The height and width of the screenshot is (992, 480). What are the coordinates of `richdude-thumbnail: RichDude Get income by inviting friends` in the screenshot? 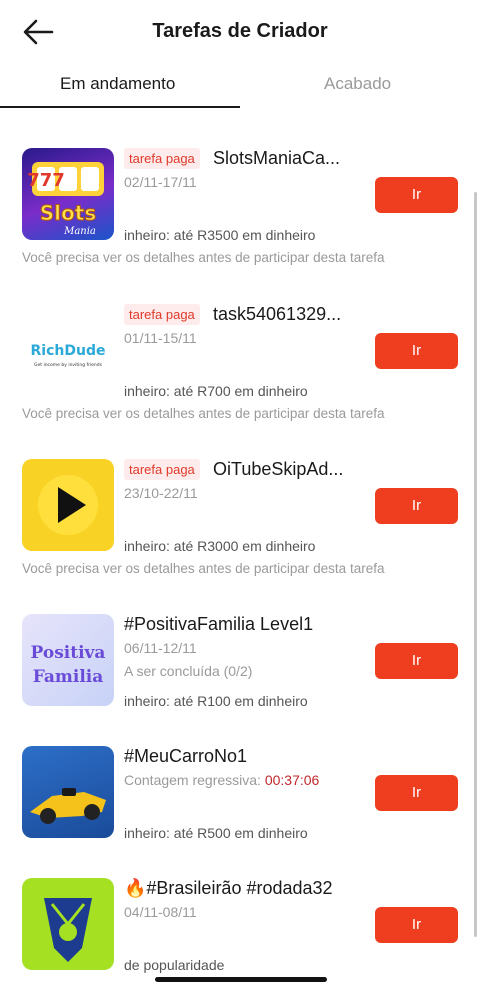 It's located at (68, 350).